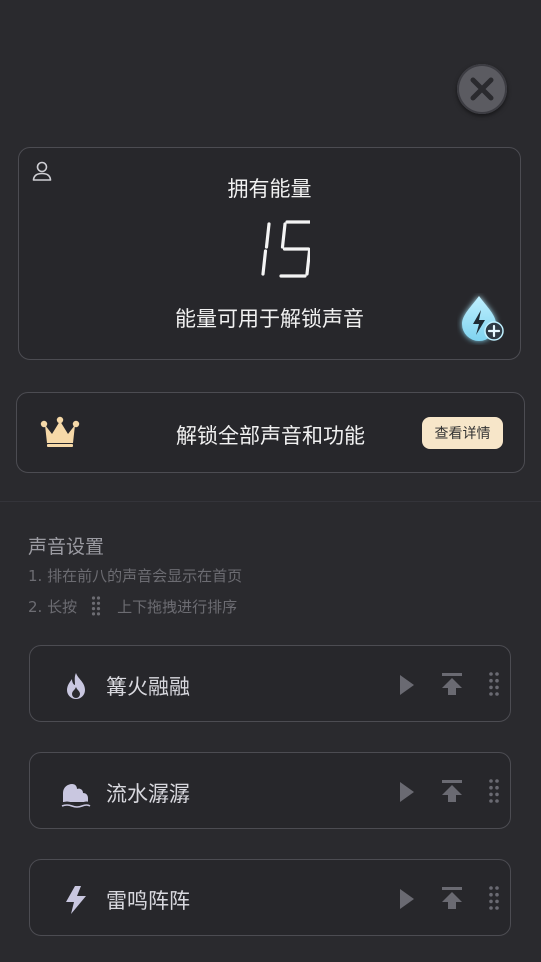 The height and width of the screenshot is (962, 541). I want to click on sound-row-fire: 篝火融融, so click(270, 683).